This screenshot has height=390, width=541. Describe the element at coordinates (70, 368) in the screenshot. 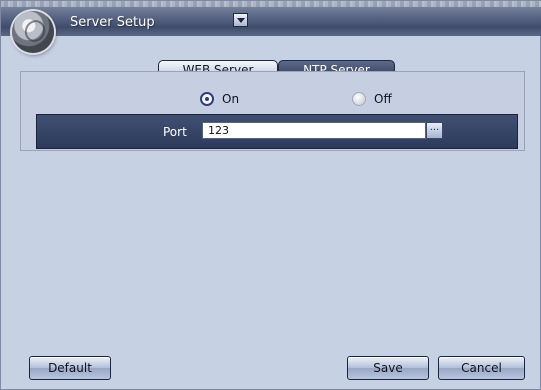

I see `default-button: Default` at that location.